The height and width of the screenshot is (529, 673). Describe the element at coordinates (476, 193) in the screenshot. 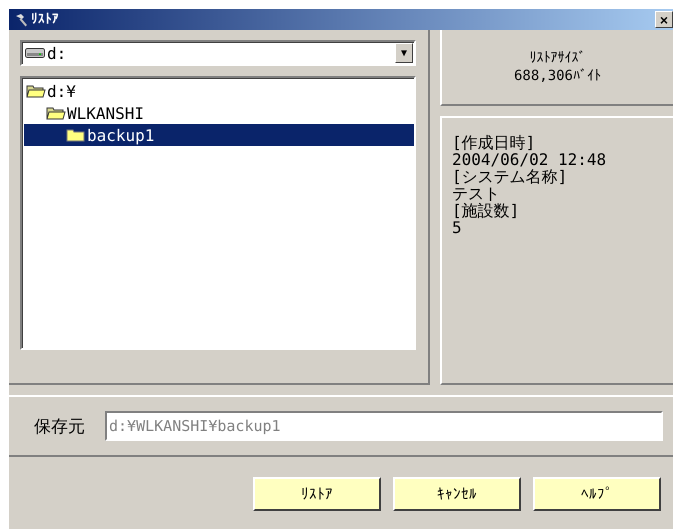

I see `info-line: テスト` at that location.